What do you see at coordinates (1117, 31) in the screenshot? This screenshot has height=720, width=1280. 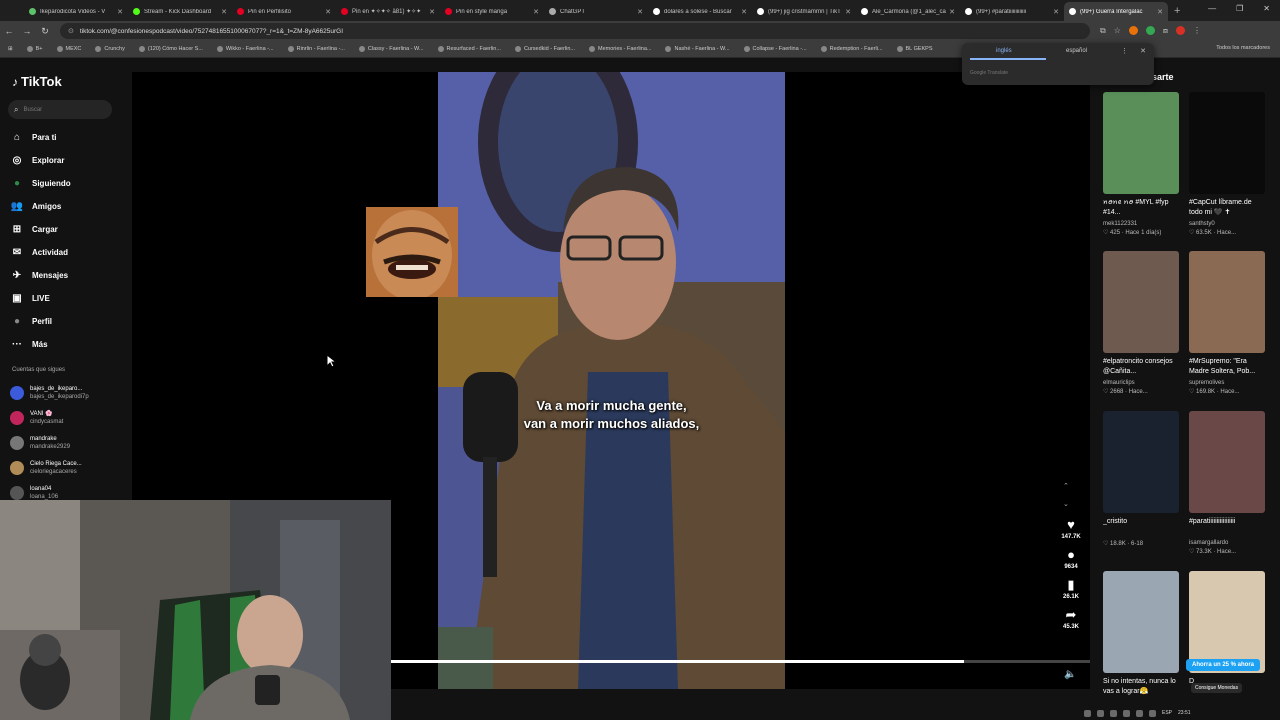 I see `star-icon: ☆` at bounding box center [1117, 31].